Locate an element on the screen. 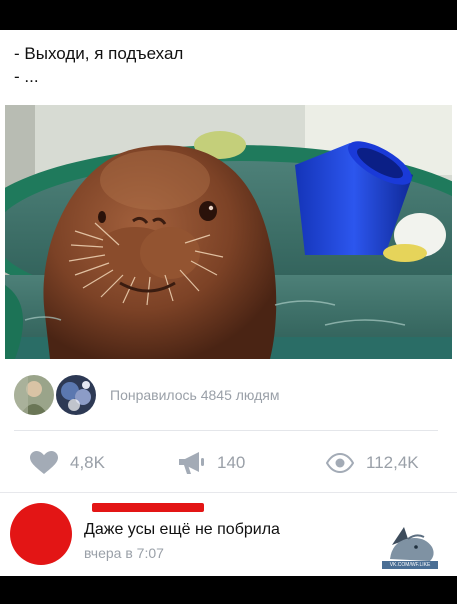  heart-icon is located at coordinates (44, 462).